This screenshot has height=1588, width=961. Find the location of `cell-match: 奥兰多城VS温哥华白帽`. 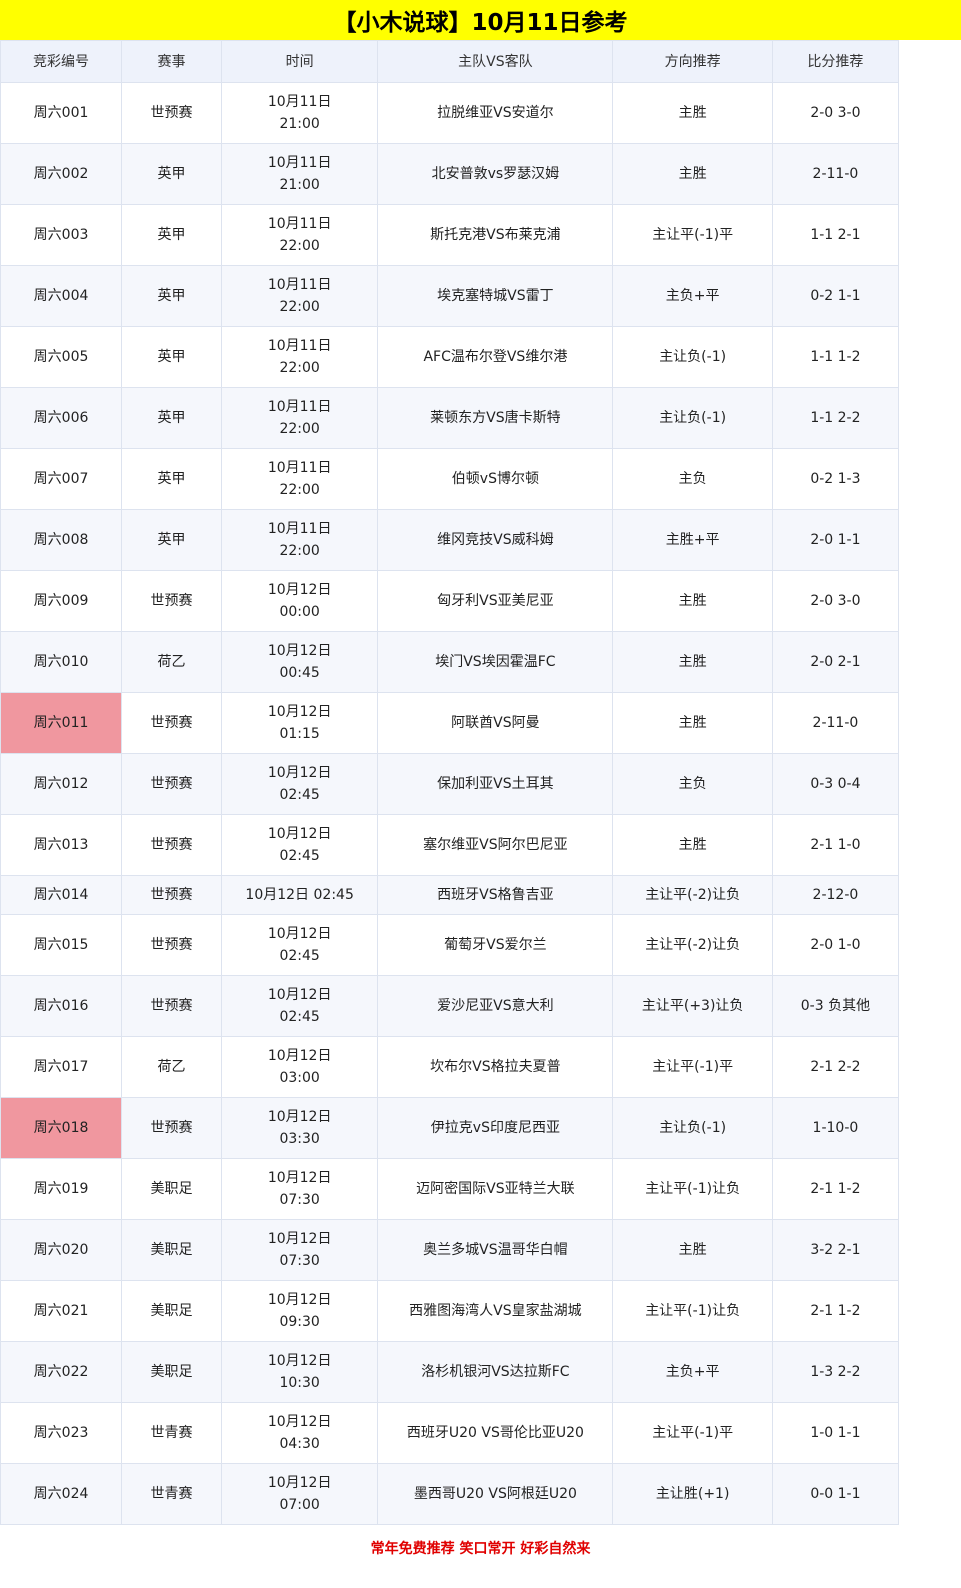

cell-match: 奥兰多城VS温哥华白帽 is located at coordinates (495, 1250).